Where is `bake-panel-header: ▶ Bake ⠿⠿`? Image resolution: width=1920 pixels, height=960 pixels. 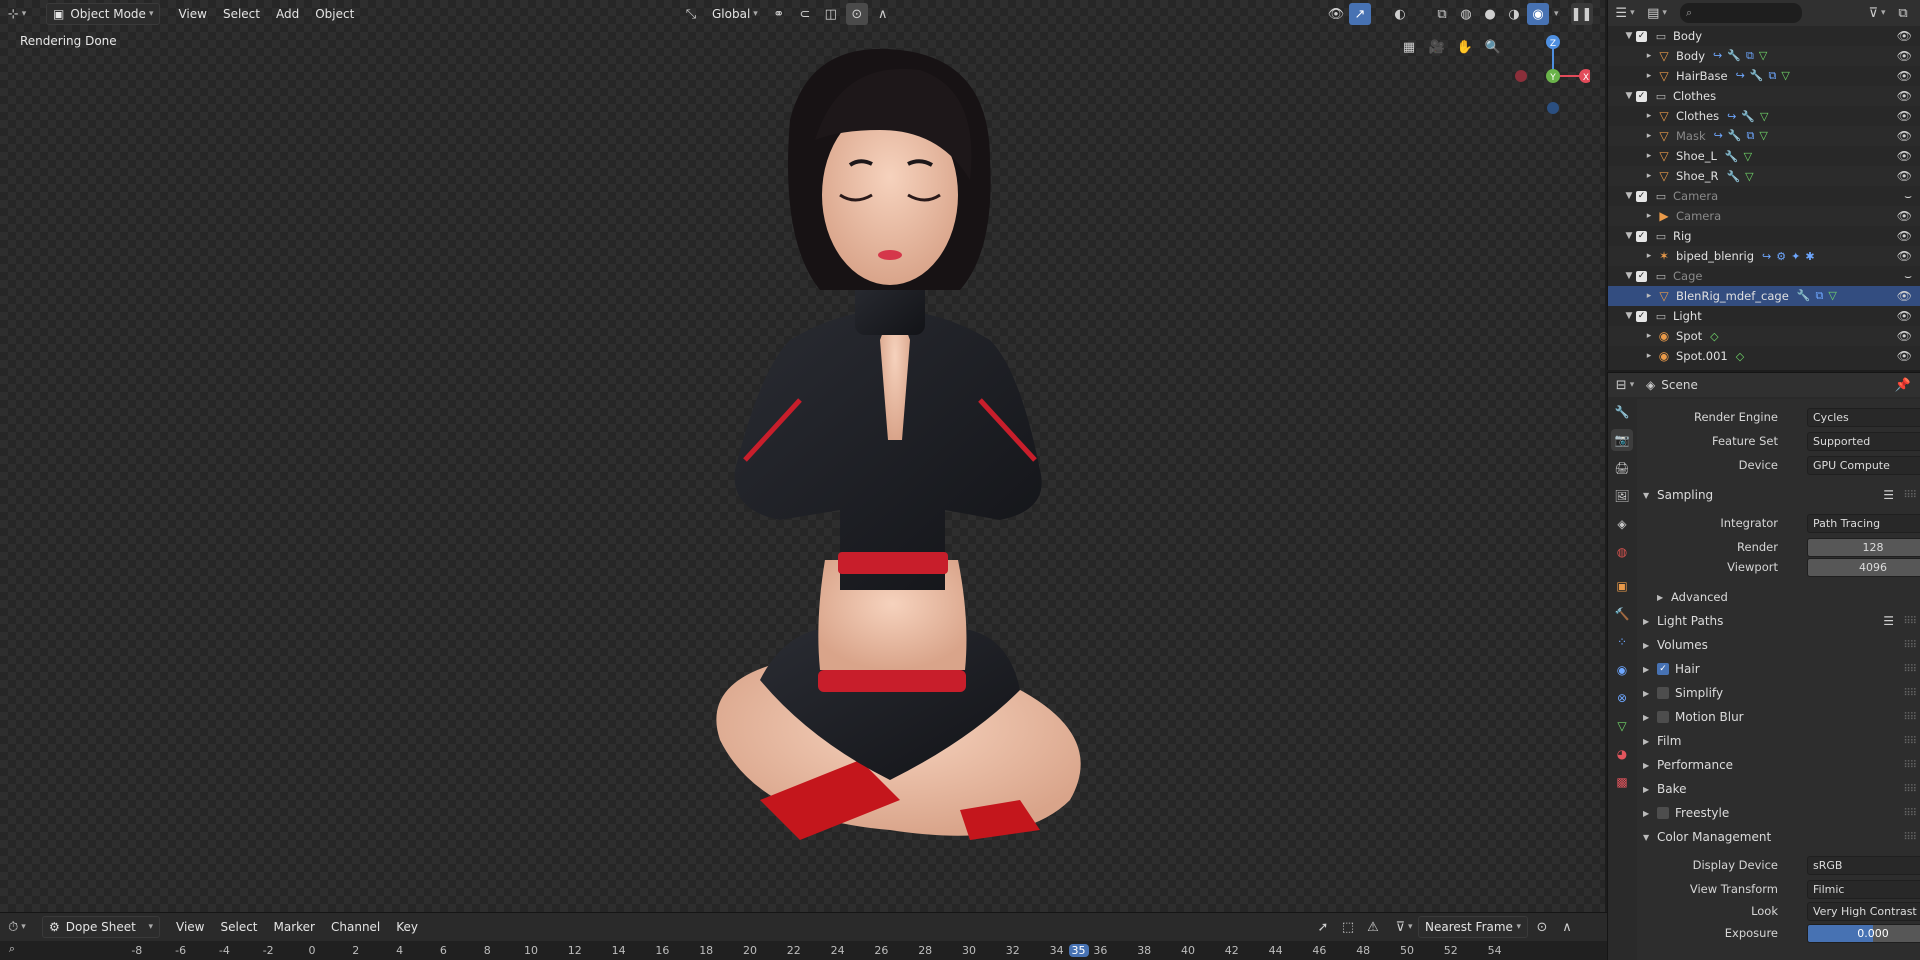
bake-panel-header: ▶ Bake ⠿⠿ is located at coordinates (1778, 789).